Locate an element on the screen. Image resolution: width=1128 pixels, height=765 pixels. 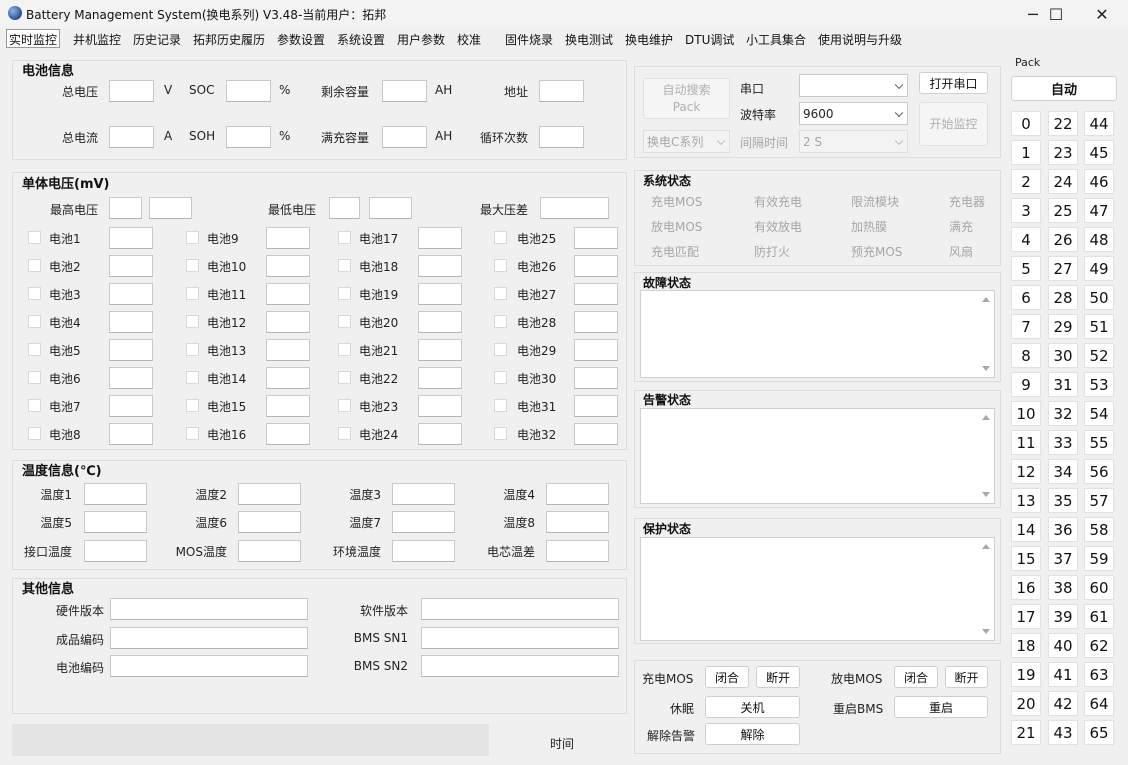
pack-button-21: 21 is located at coordinates (1026, 732).